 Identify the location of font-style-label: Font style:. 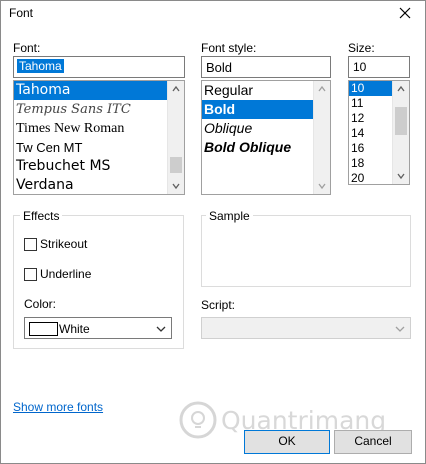
(229, 48).